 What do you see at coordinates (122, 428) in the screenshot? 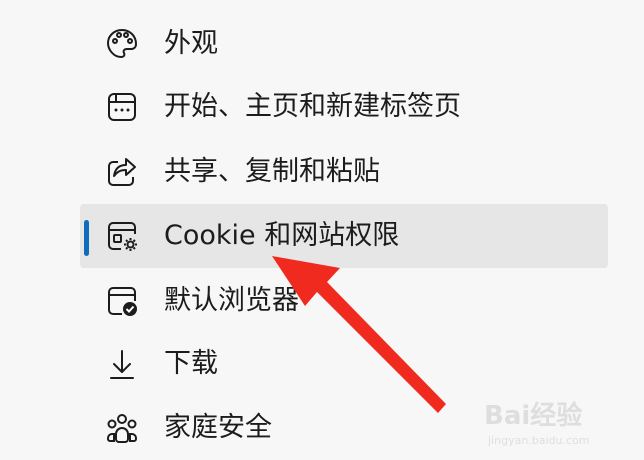
I see `family-icon` at bounding box center [122, 428].